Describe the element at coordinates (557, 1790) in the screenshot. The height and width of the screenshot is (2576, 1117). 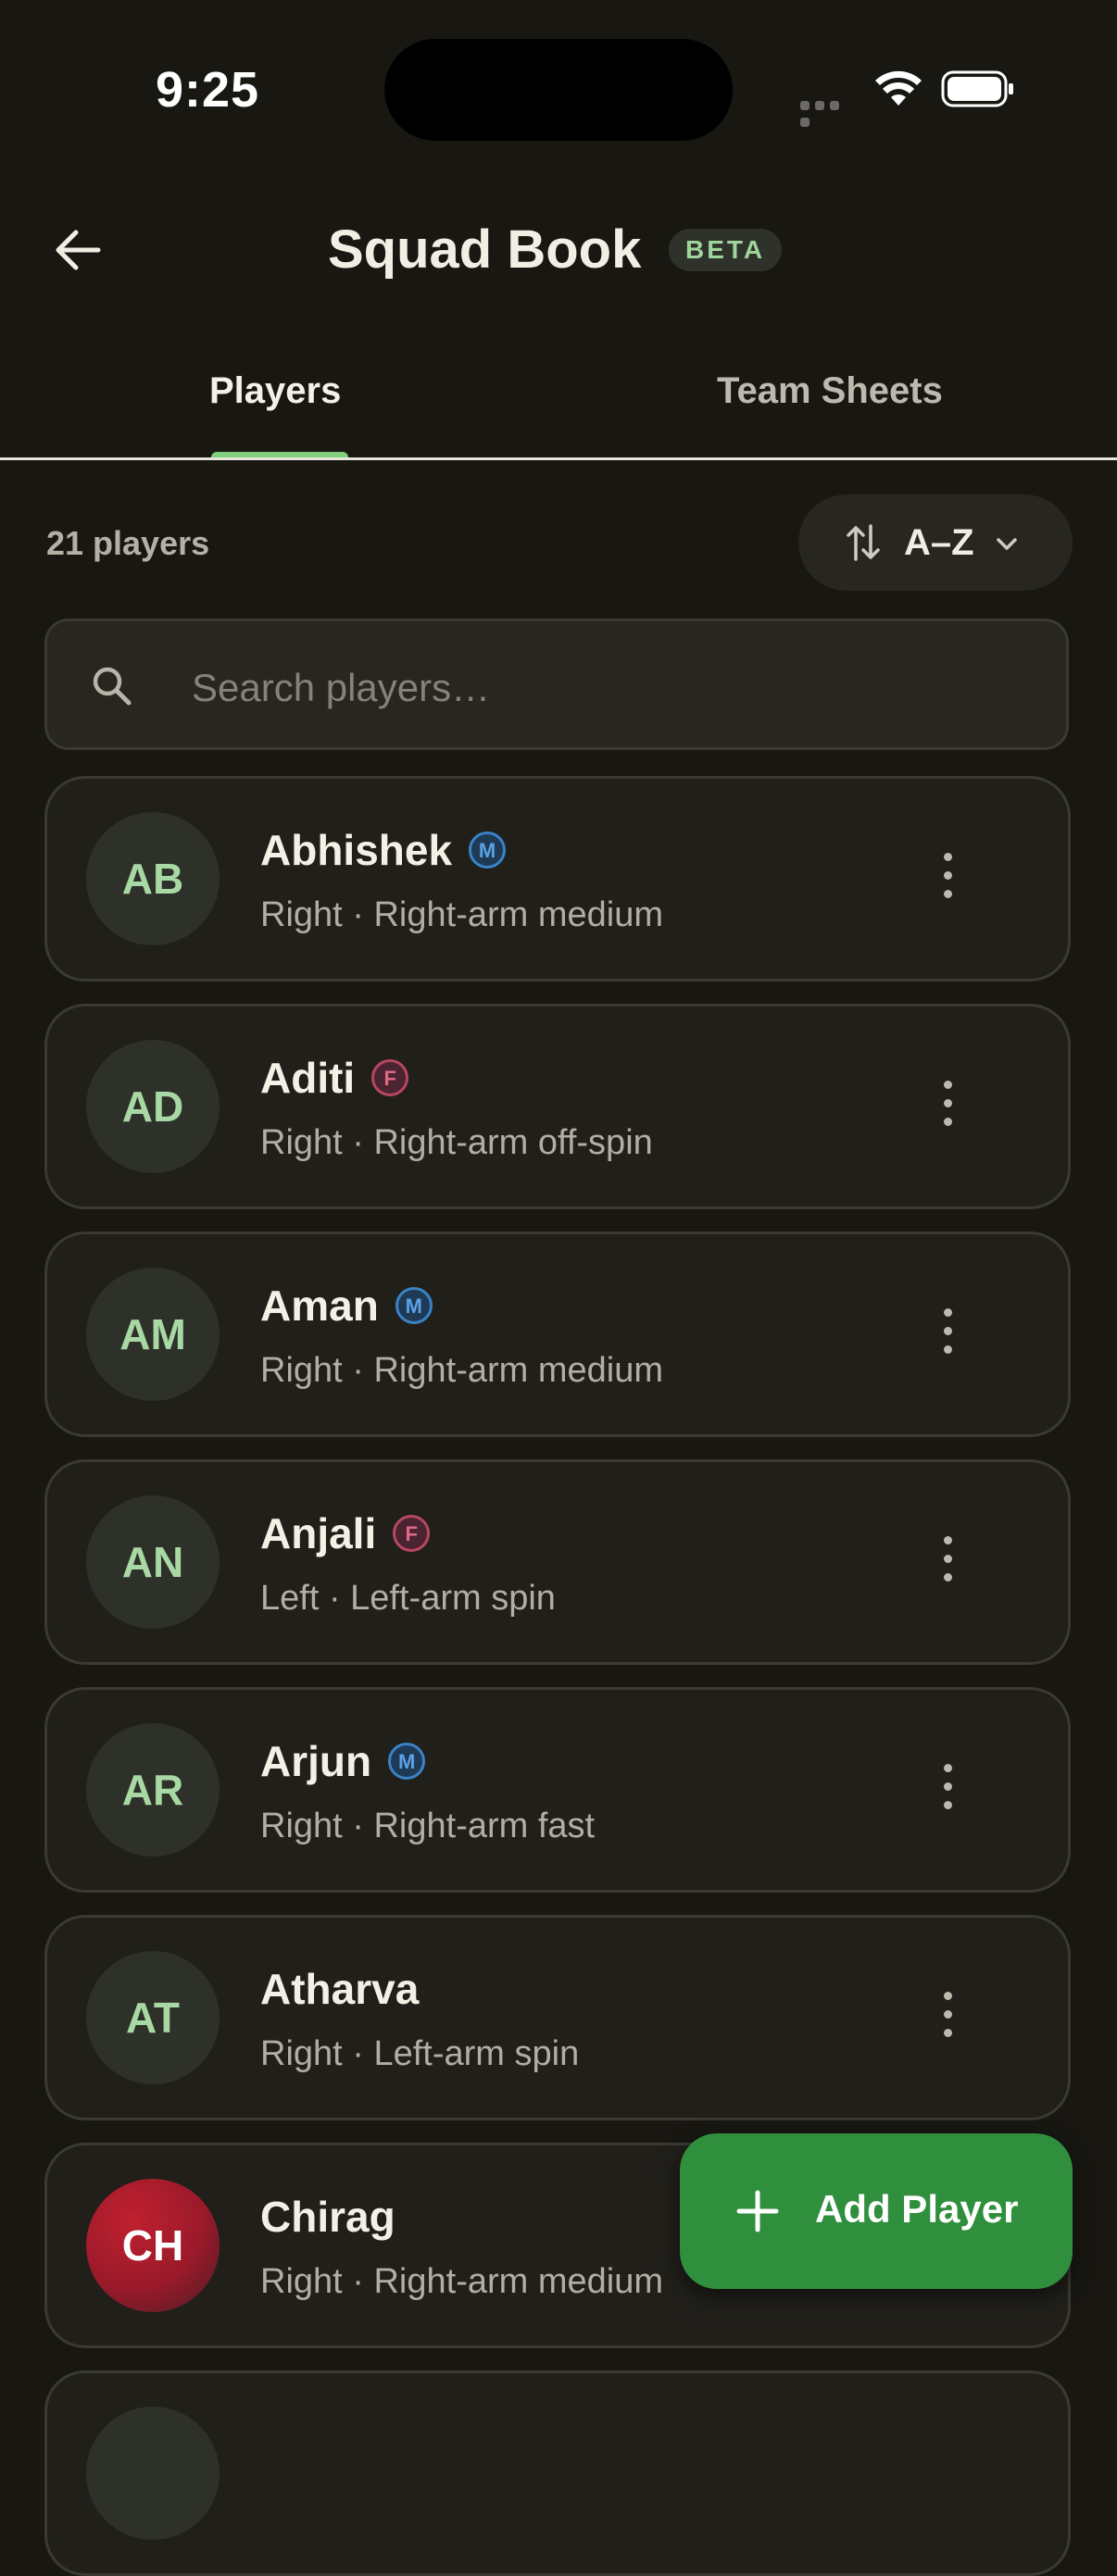
I see `player-card: AR Arjun M Right · Right-arm fast` at that location.